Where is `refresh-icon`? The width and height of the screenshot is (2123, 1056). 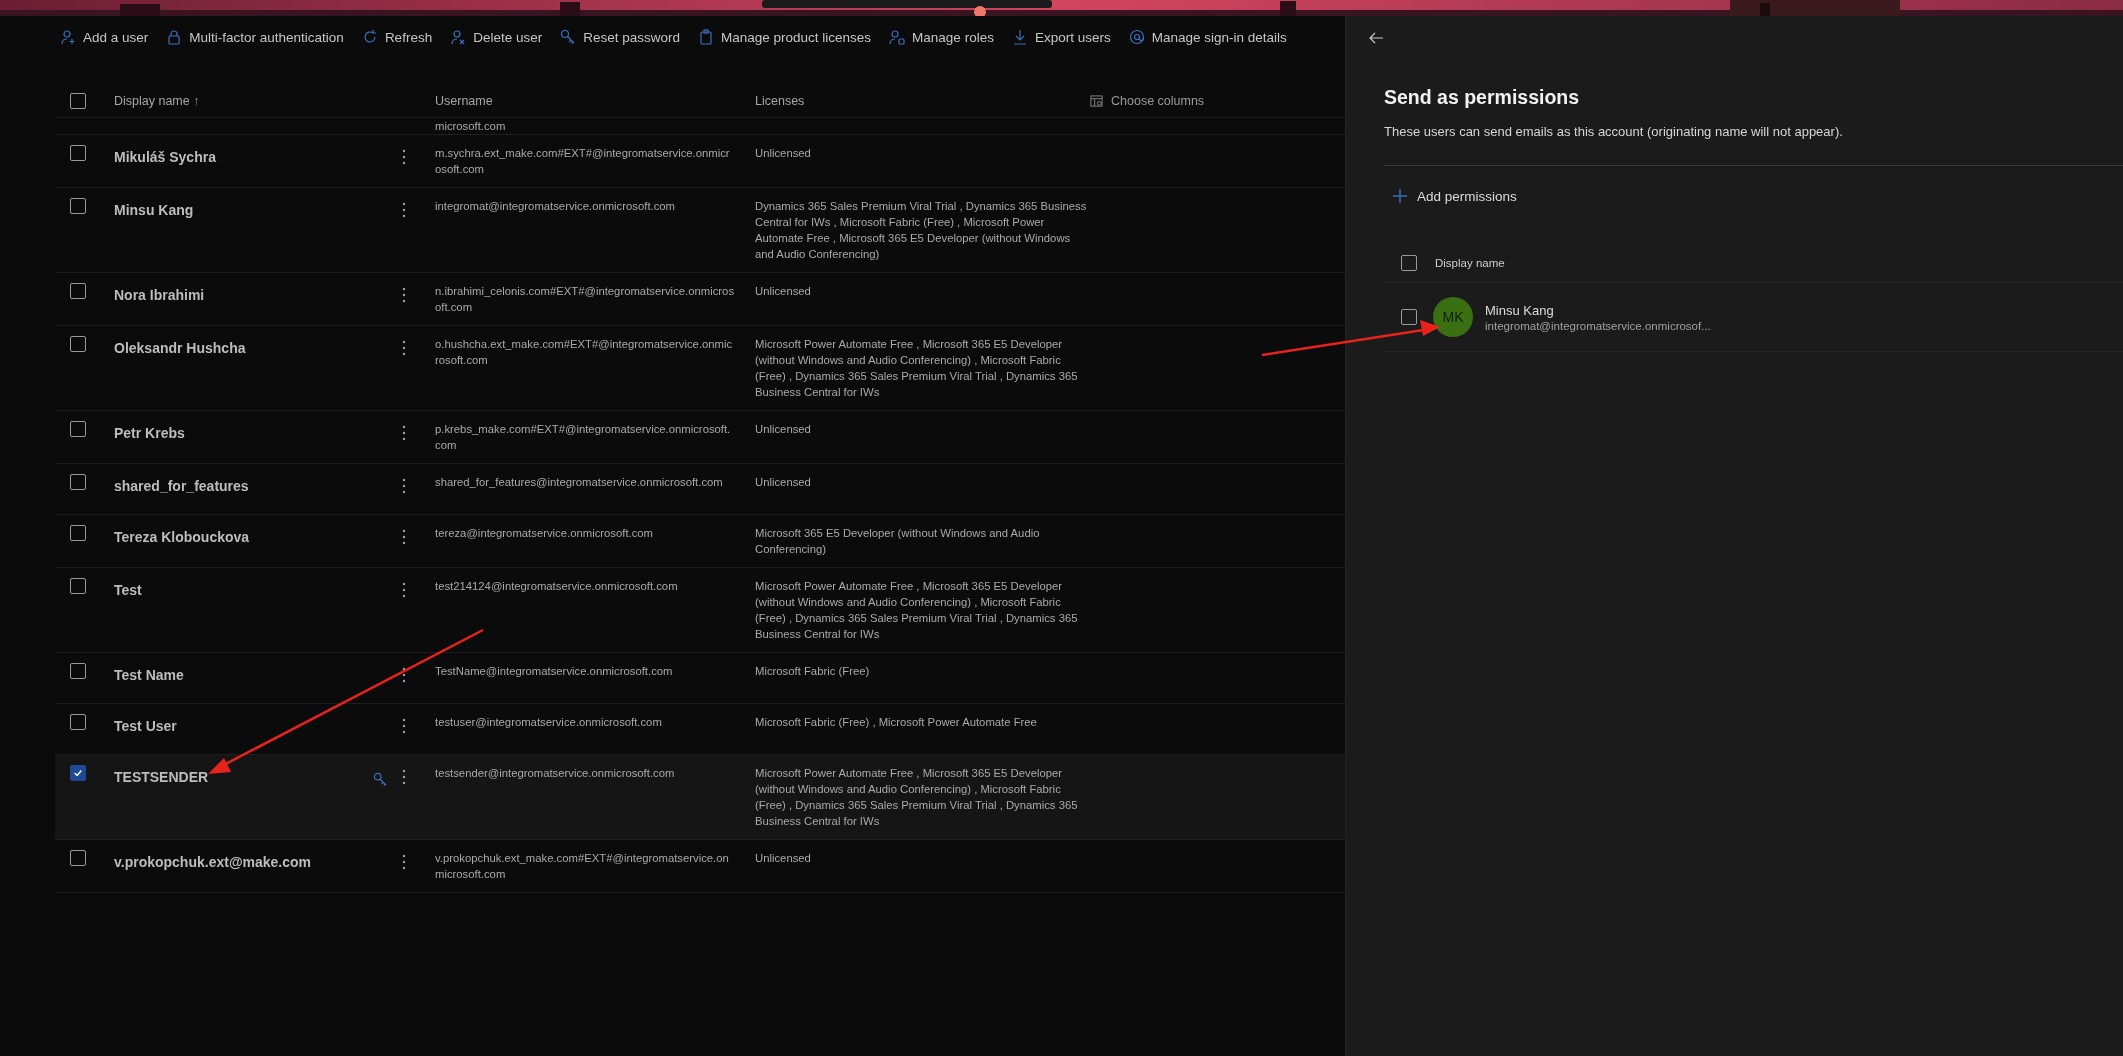 refresh-icon is located at coordinates (369, 37).